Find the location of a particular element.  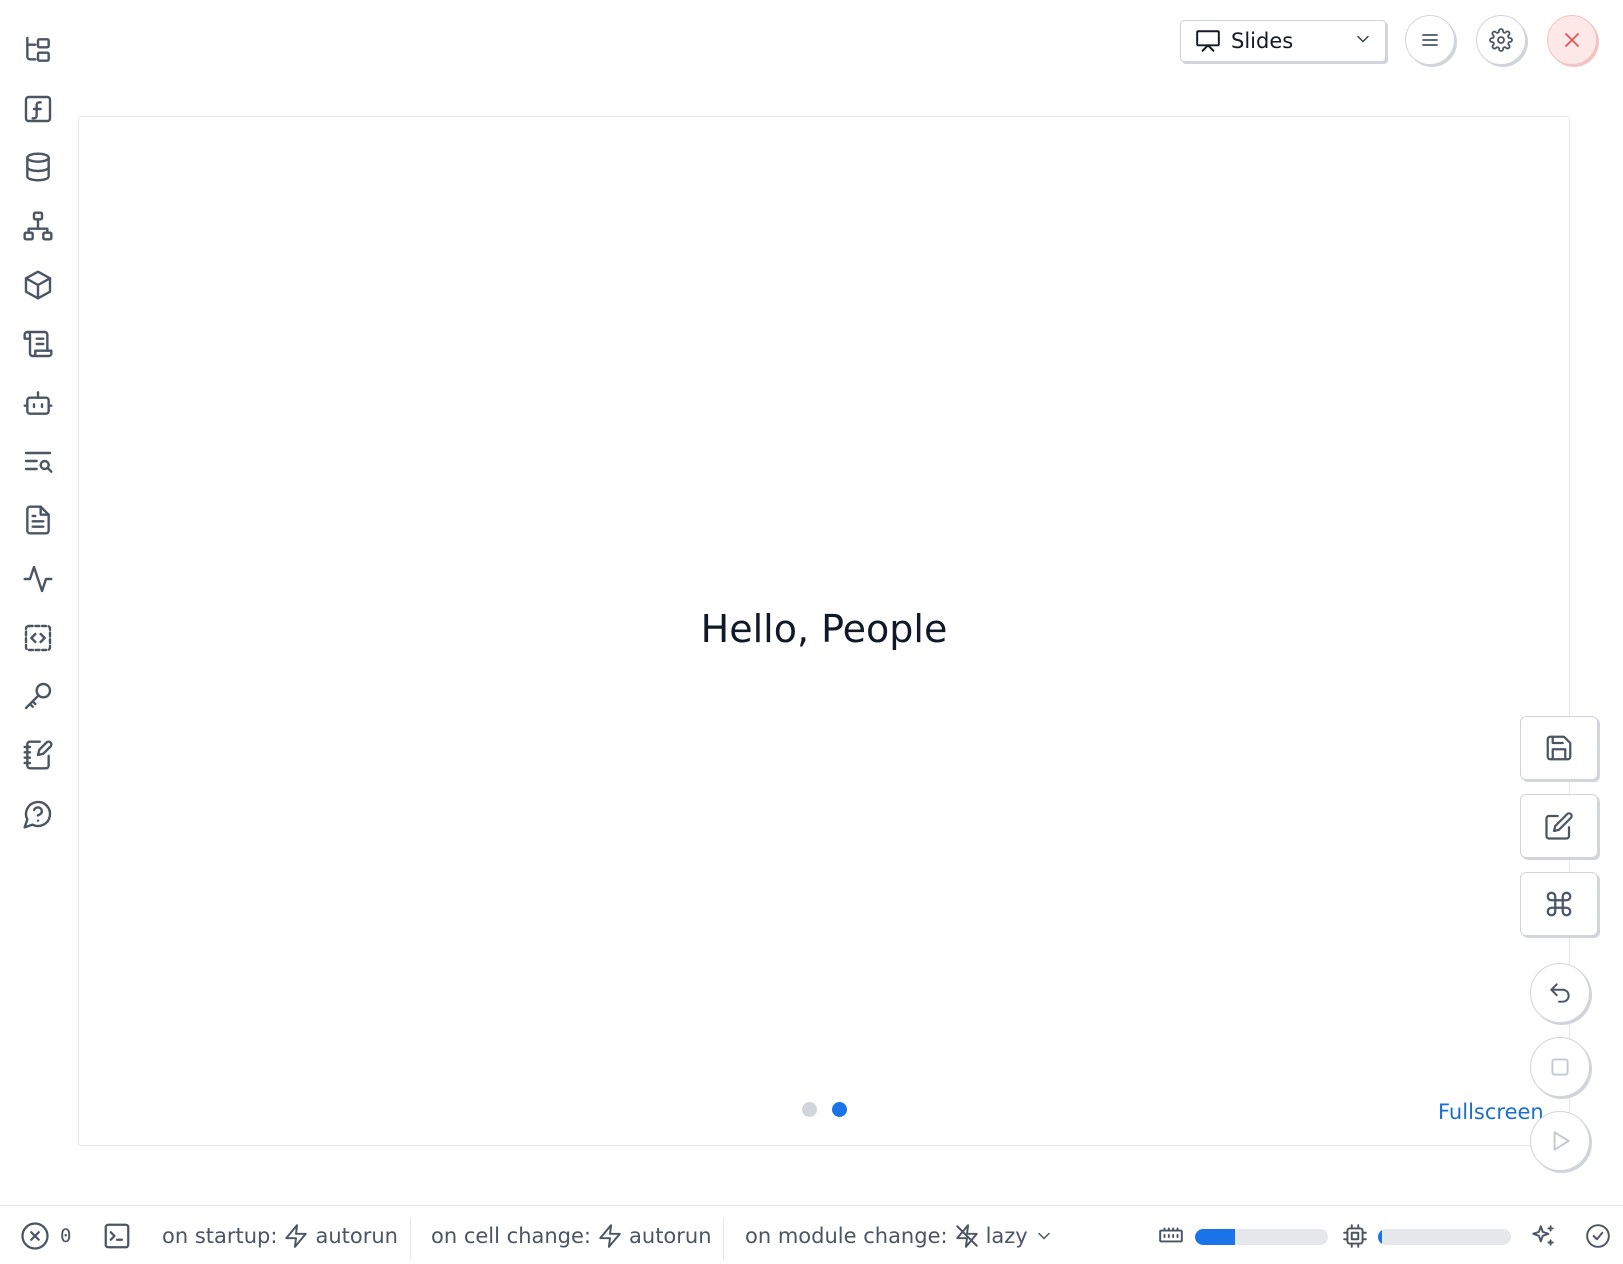

memory-indicator is located at coordinates (1171, 1235).